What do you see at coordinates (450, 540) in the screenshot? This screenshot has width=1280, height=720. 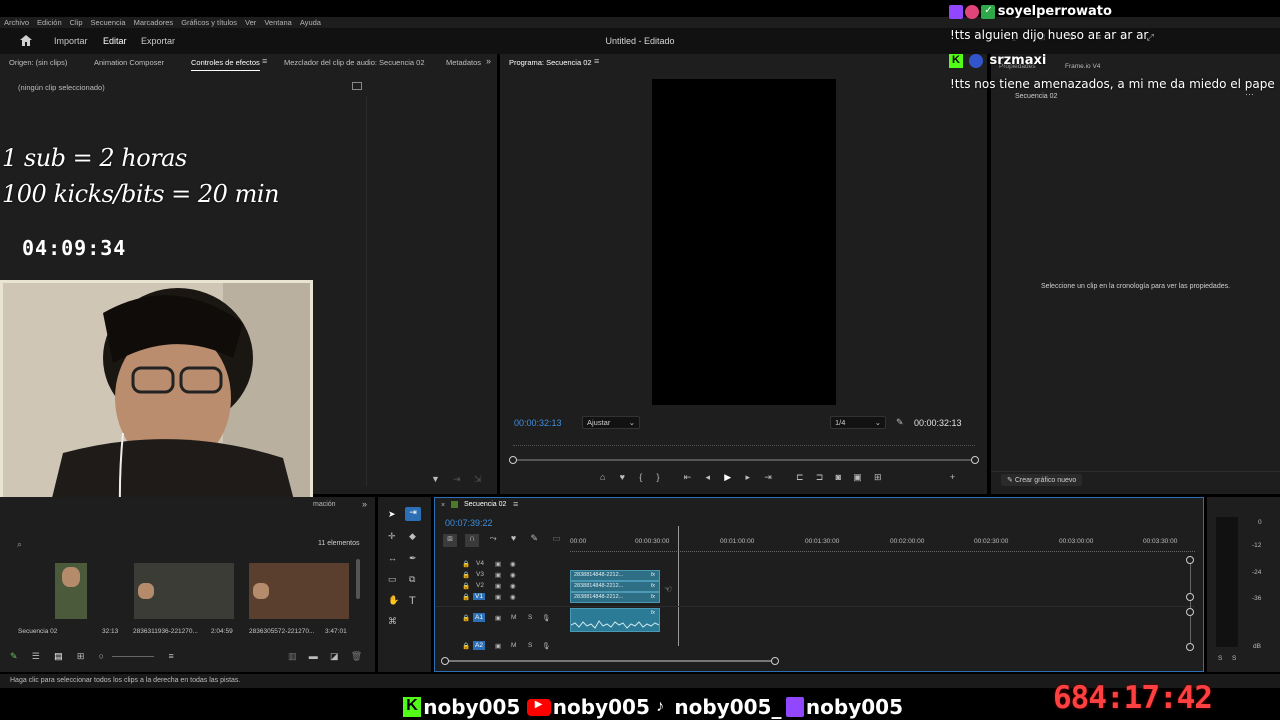 I see `nest-icon: ⧈` at bounding box center [450, 540].